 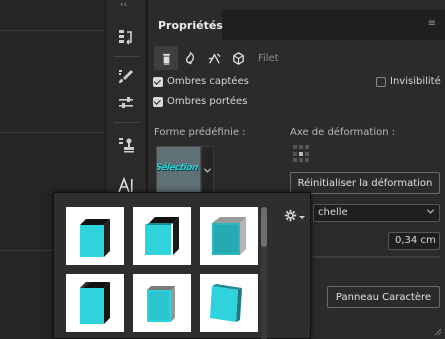 I want to click on mesh-mode-toolbar: Filet, so click(x=216, y=58).